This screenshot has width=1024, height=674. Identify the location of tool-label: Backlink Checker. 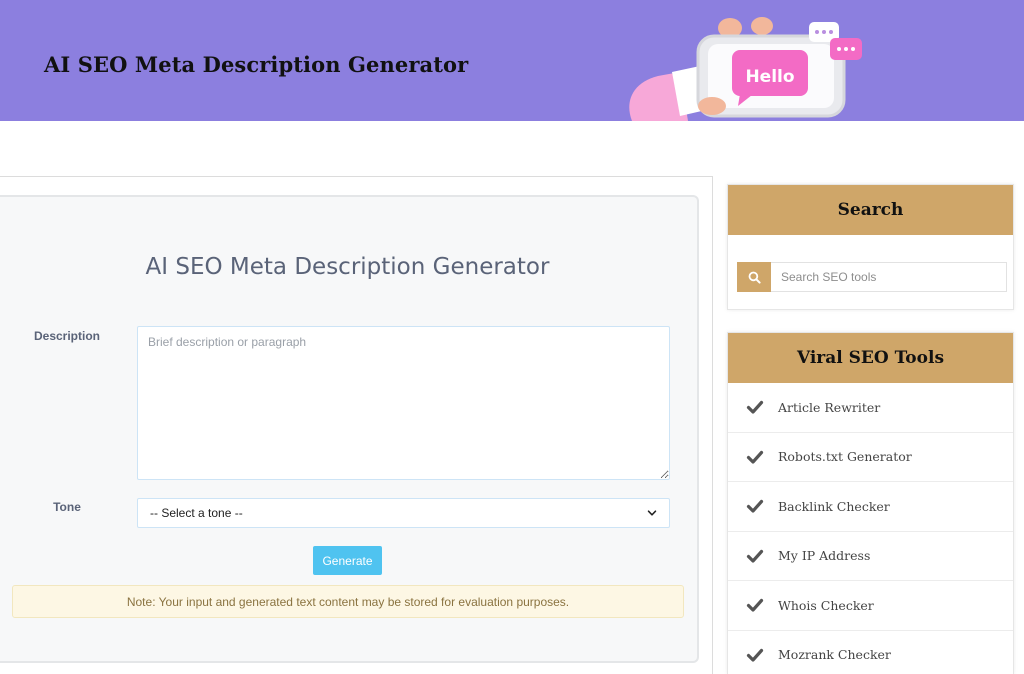
(834, 506).